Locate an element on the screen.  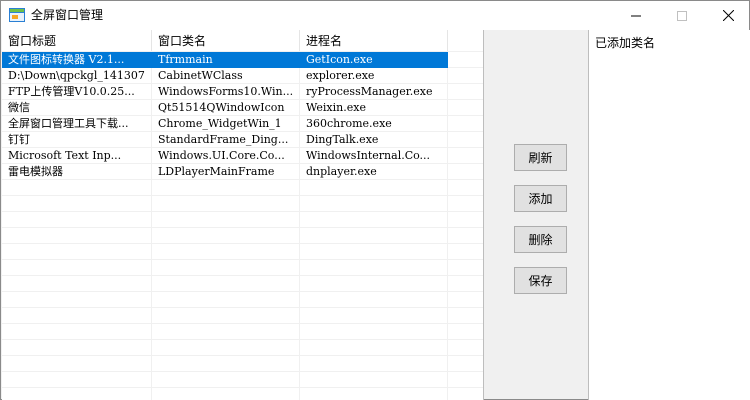
save-button: 保存 is located at coordinates (540, 280).